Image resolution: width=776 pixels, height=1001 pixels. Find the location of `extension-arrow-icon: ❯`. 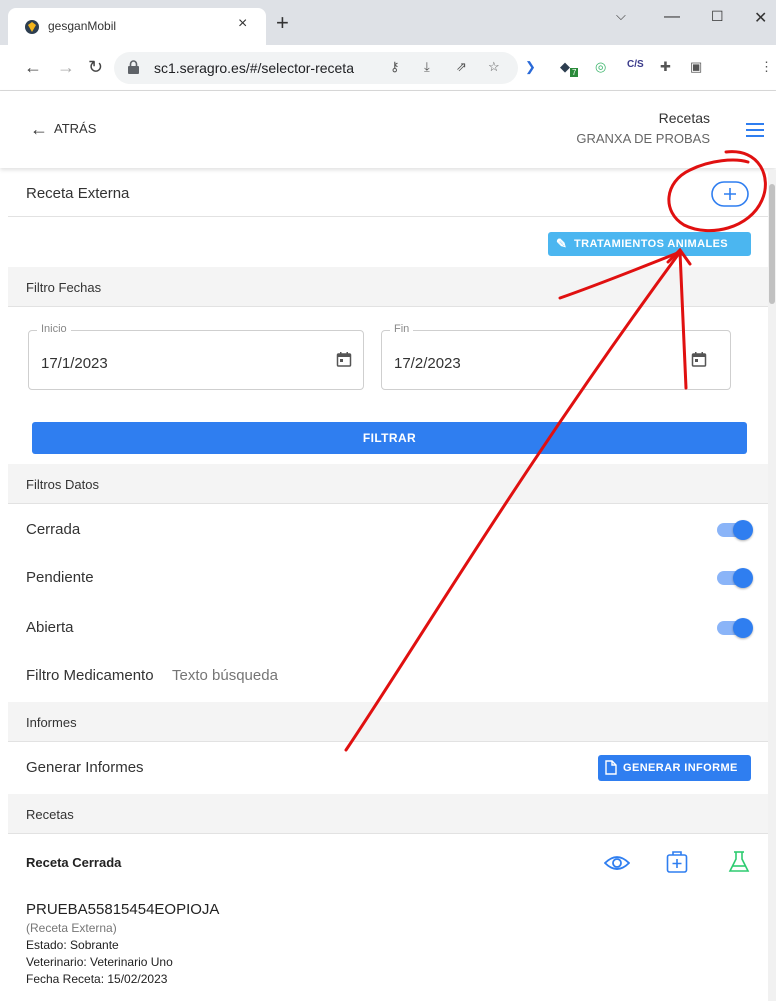

extension-arrow-icon: ❯ is located at coordinates (530, 67).